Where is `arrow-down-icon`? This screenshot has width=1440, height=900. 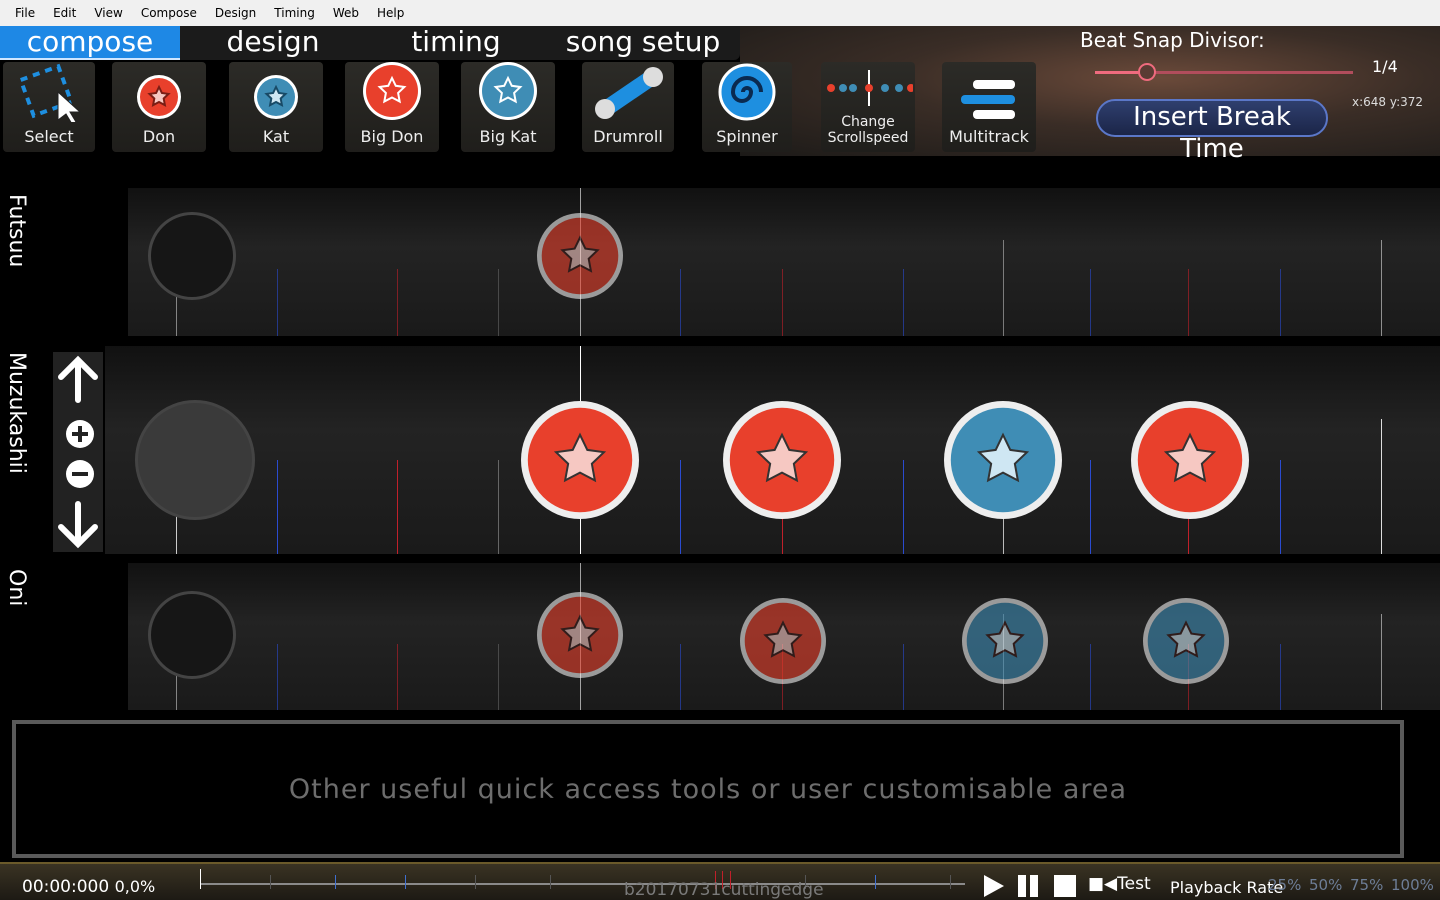 arrow-down-icon is located at coordinates (78, 525).